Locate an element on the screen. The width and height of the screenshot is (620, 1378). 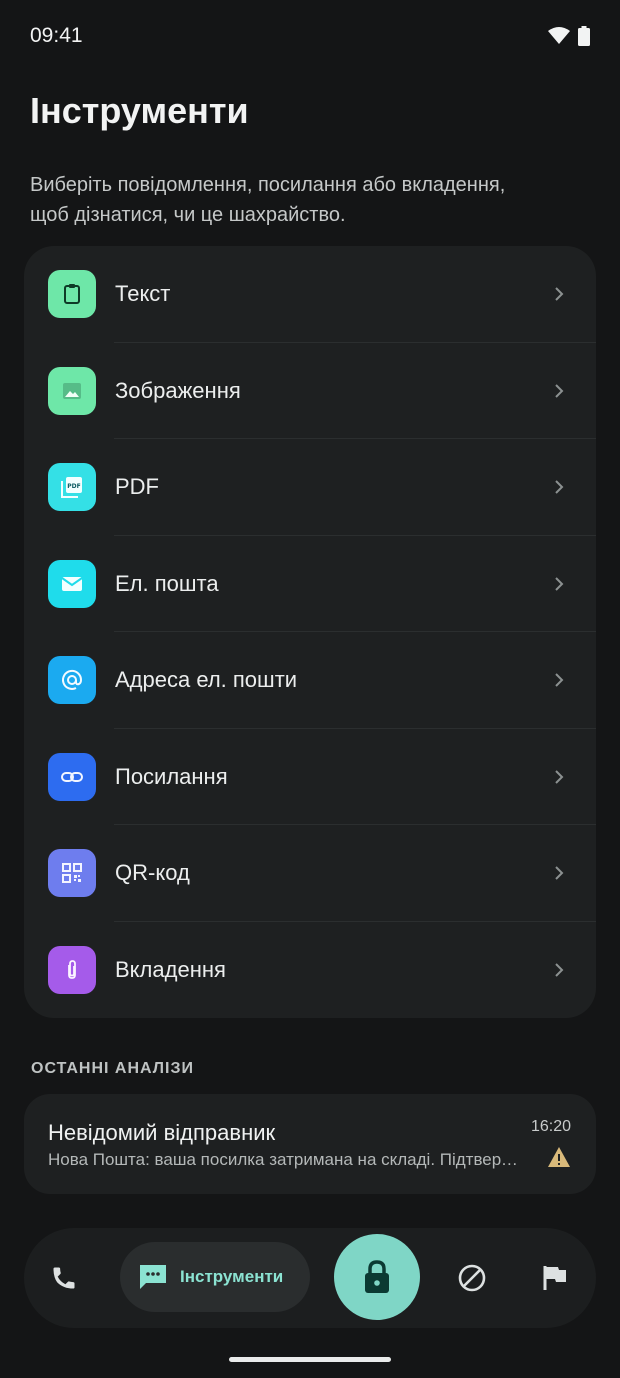
tool-label: Ел. пошта is located at coordinates (167, 583).